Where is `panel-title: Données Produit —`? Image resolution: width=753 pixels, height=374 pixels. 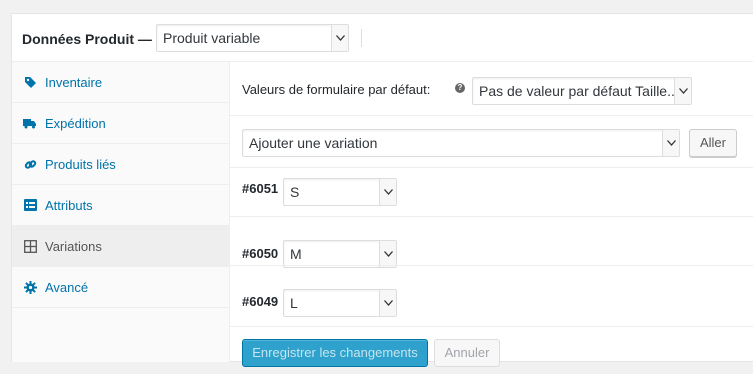
panel-title: Données Produit — is located at coordinates (87, 39).